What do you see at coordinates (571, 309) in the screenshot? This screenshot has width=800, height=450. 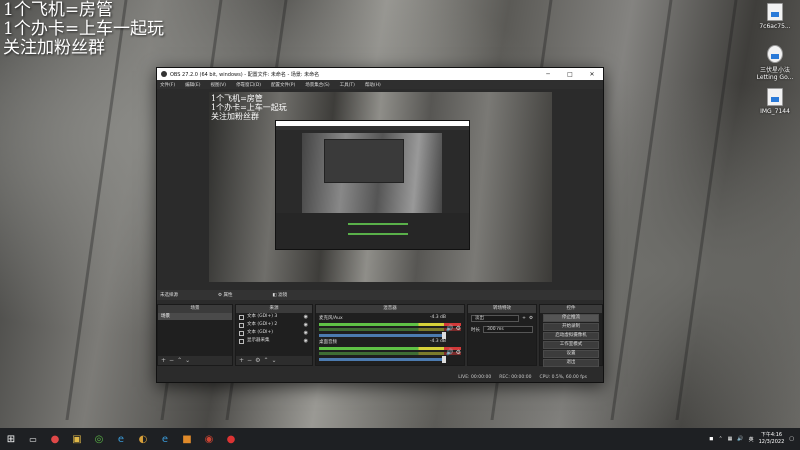 I see `controls-dock-title: 控件` at bounding box center [571, 309].